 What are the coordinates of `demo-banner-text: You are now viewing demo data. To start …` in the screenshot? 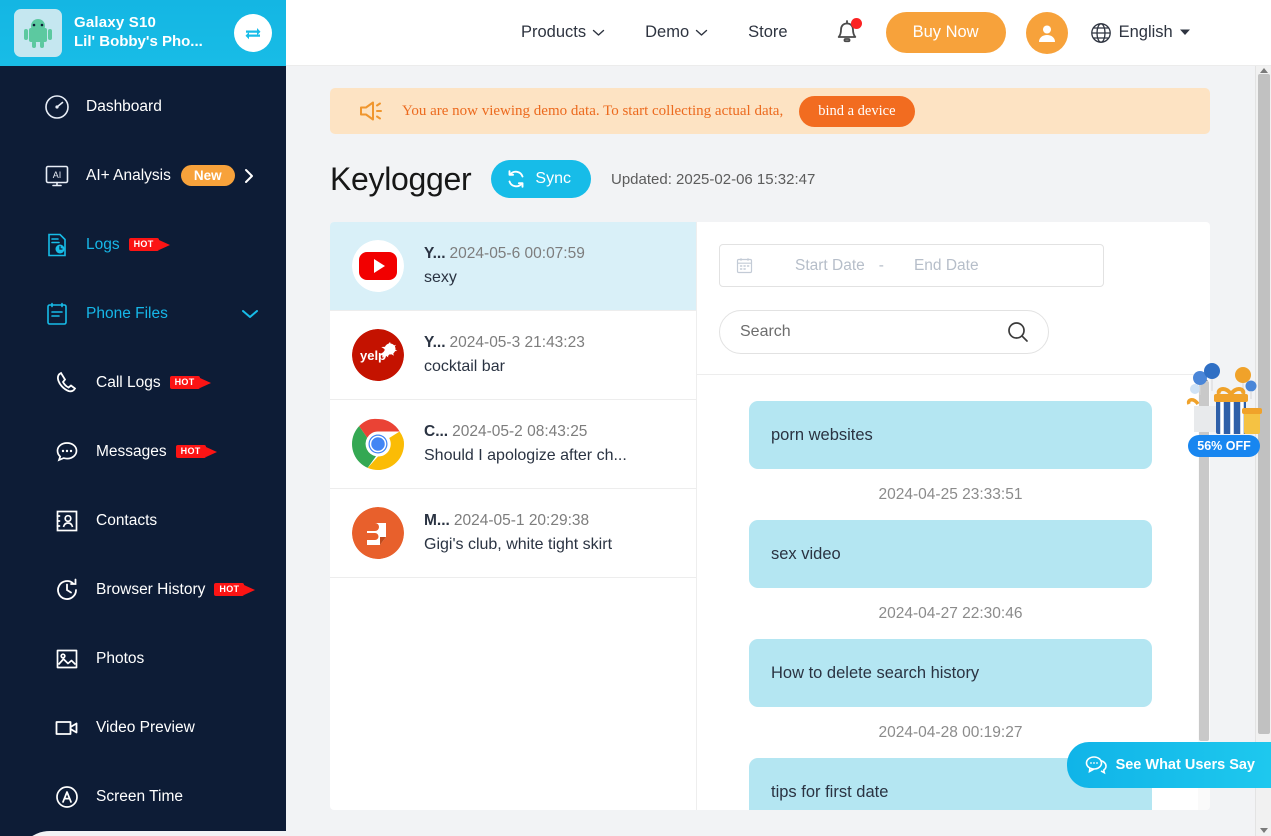 It's located at (593, 110).